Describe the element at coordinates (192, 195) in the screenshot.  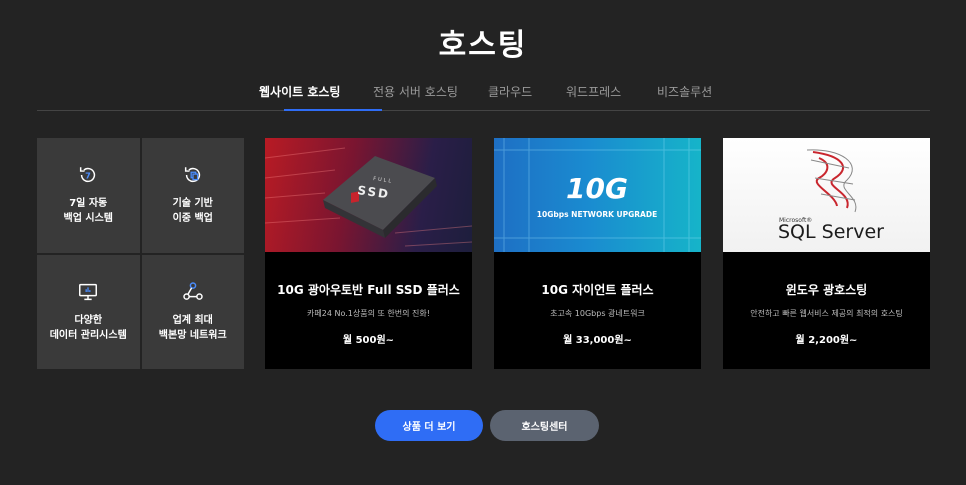
I see `feature-item-dual-backup: 기술 기반 이중 백업` at that location.